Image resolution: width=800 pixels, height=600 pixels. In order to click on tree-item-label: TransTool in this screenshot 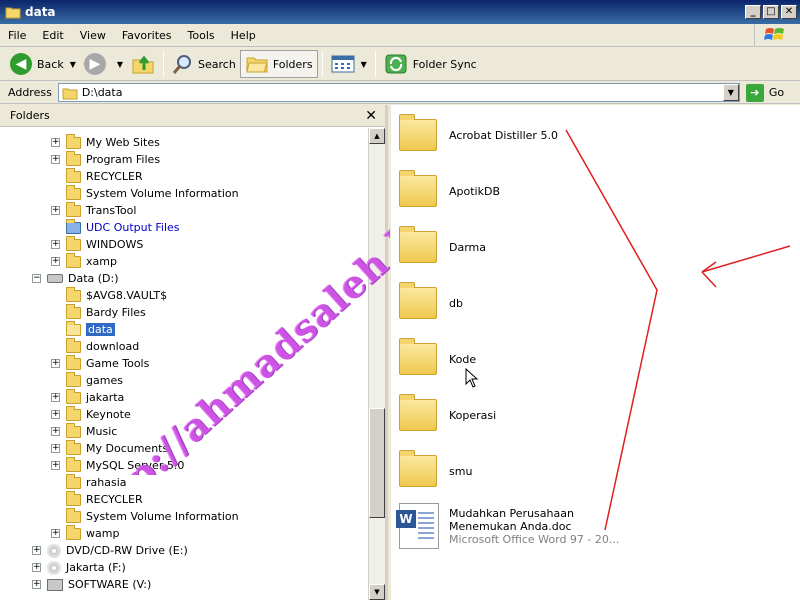, I will do `click(111, 210)`.